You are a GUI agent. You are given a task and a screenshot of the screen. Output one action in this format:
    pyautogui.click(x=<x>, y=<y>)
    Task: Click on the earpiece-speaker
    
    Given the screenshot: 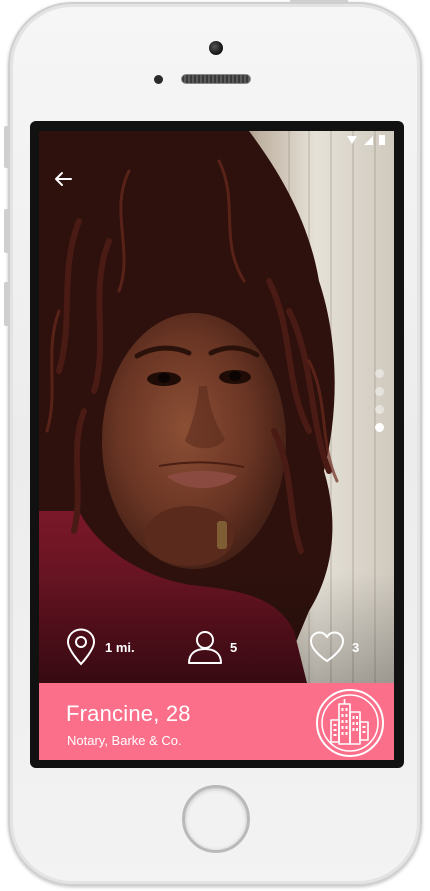 What is the action you would take?
    pyautogui.click(x=216, y=79)
    